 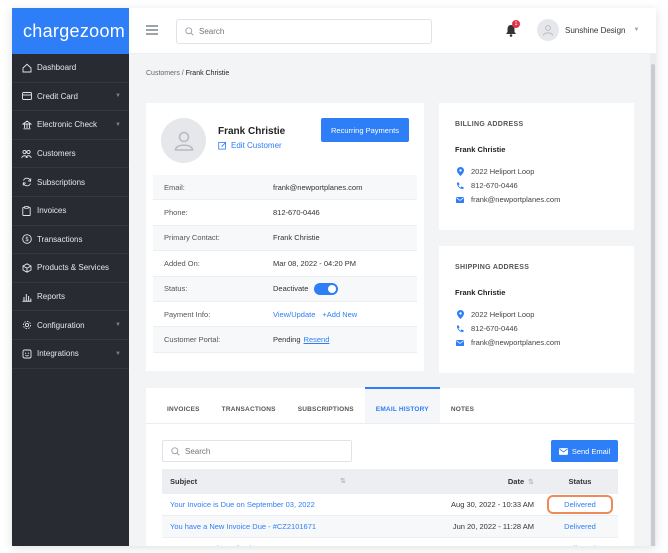 What do you see at coordinates (26, 124) in the screenshot?
I see `bank-icon` at bounding box center [26, 124].